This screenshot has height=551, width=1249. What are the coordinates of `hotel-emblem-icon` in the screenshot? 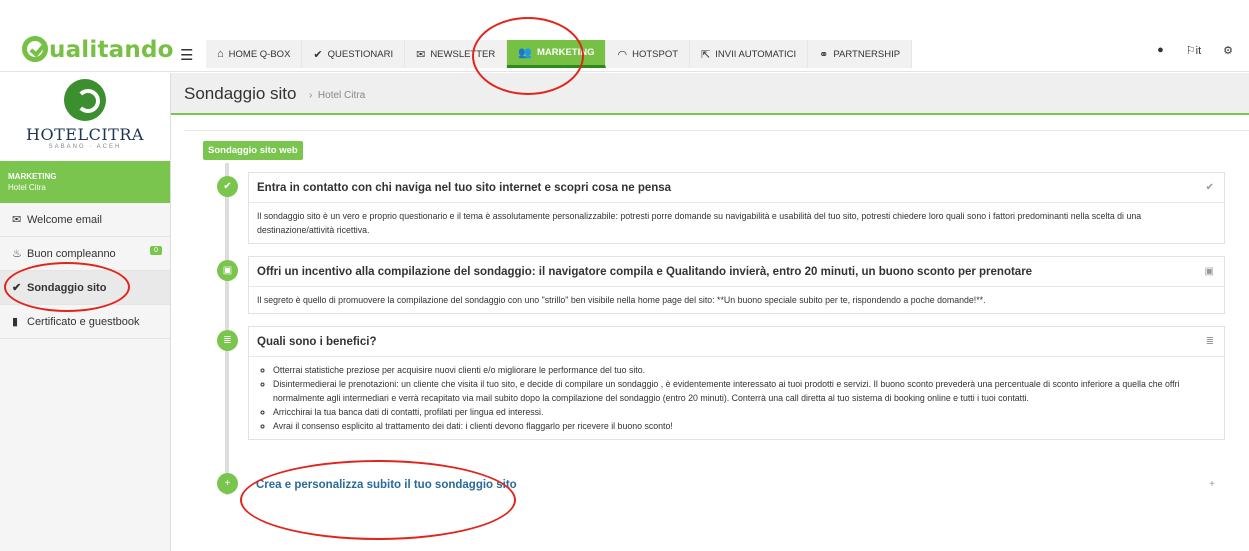 It's located at (85, 100).